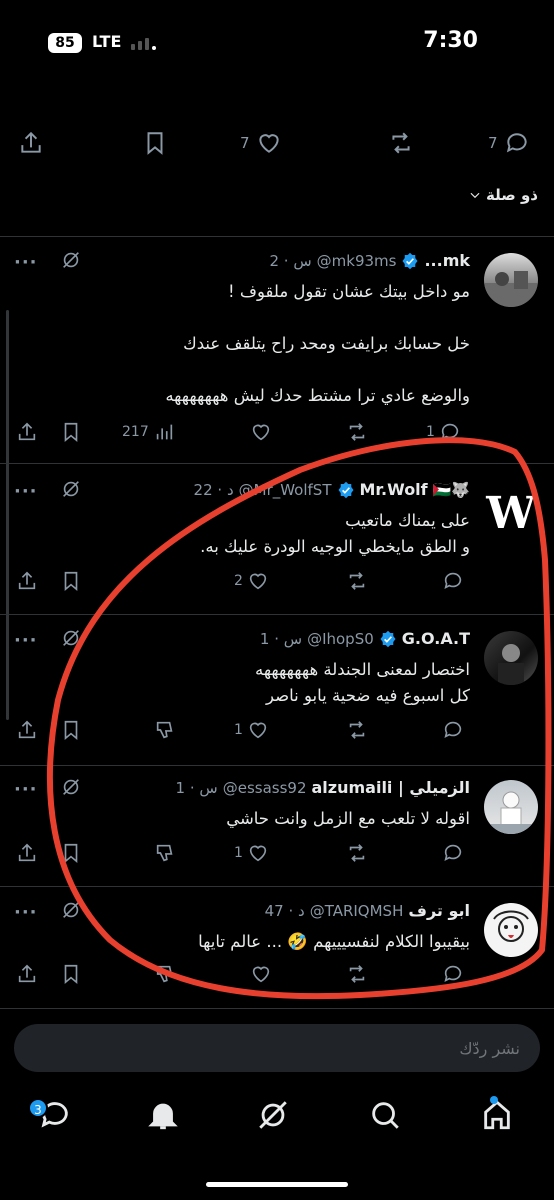  Describe the element at coordinates (357, 911) in the screenshot. I see `handle: @TARIQMSH` at that location.